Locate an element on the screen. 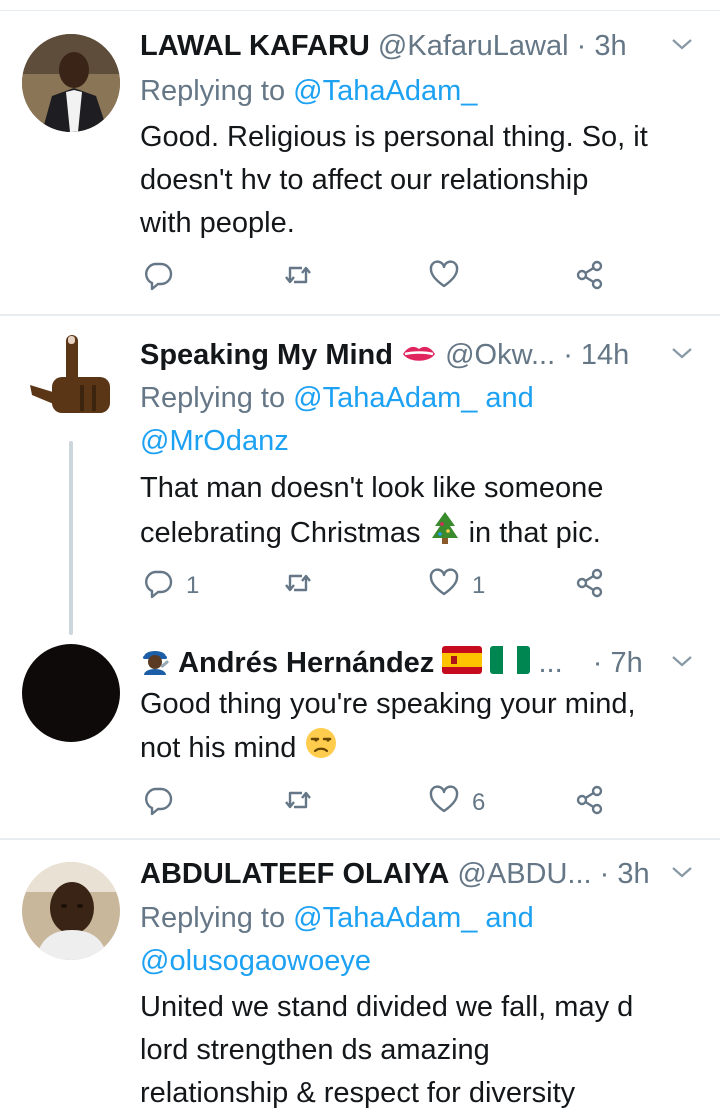 This screenshot has width=720, height=1118. tweet-header: Speaking My Mind @Okw... · 14h is located at coordinates (420, 355).